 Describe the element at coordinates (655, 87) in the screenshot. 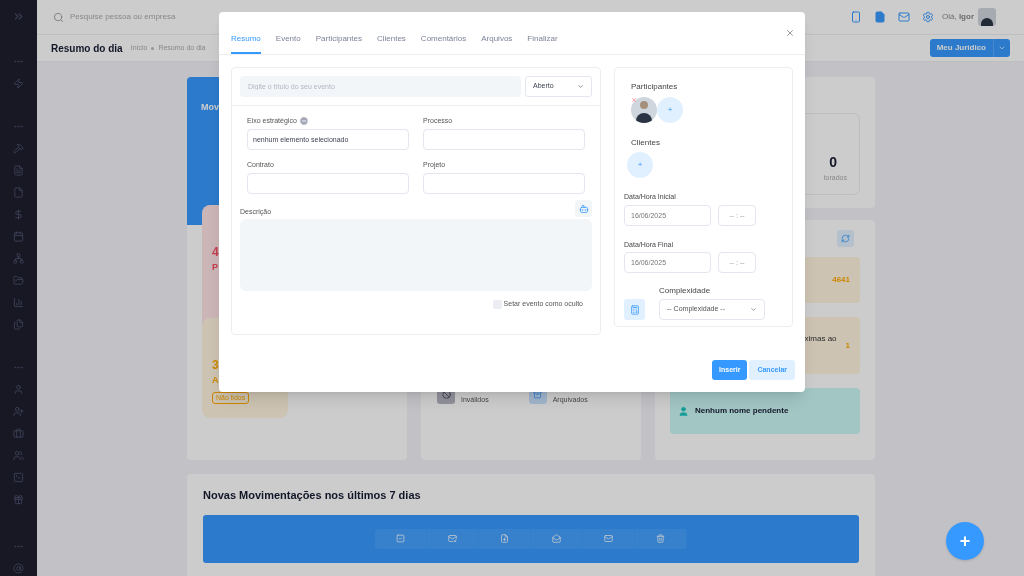

I see `participants-label: Participantes` at that location.